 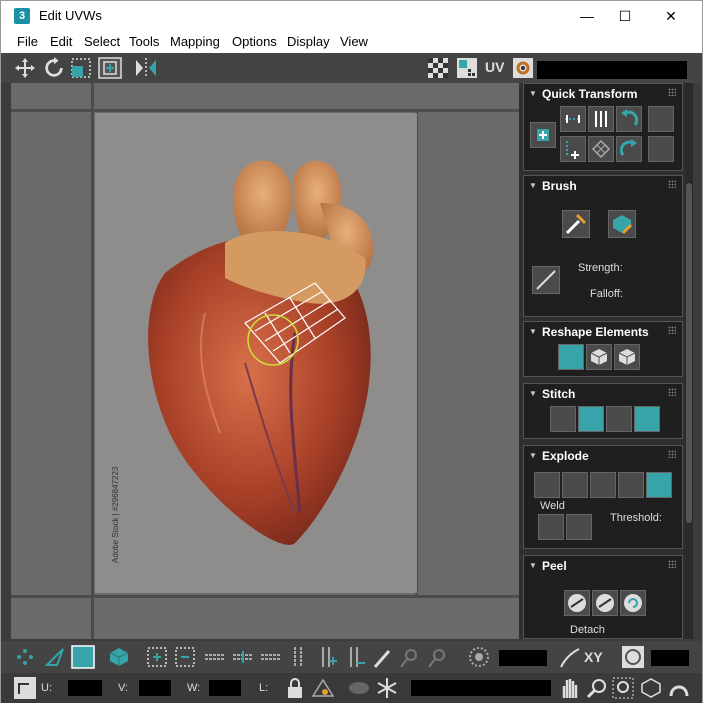 What do you see at coordinates (359, 688) in the screenshot?
I see `hide-icon` at bounding box center [359, 688].